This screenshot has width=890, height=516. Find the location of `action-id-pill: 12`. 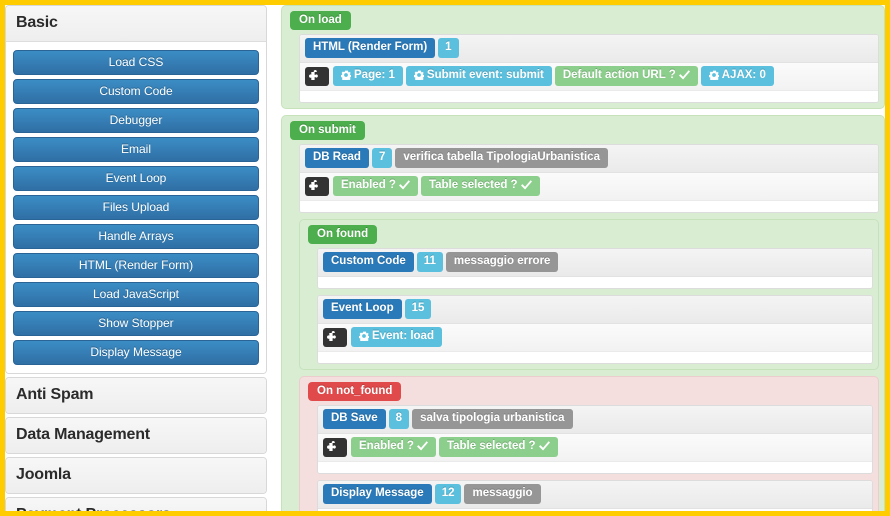

action-id-pill: 12 is located at coordinates (448, 494).